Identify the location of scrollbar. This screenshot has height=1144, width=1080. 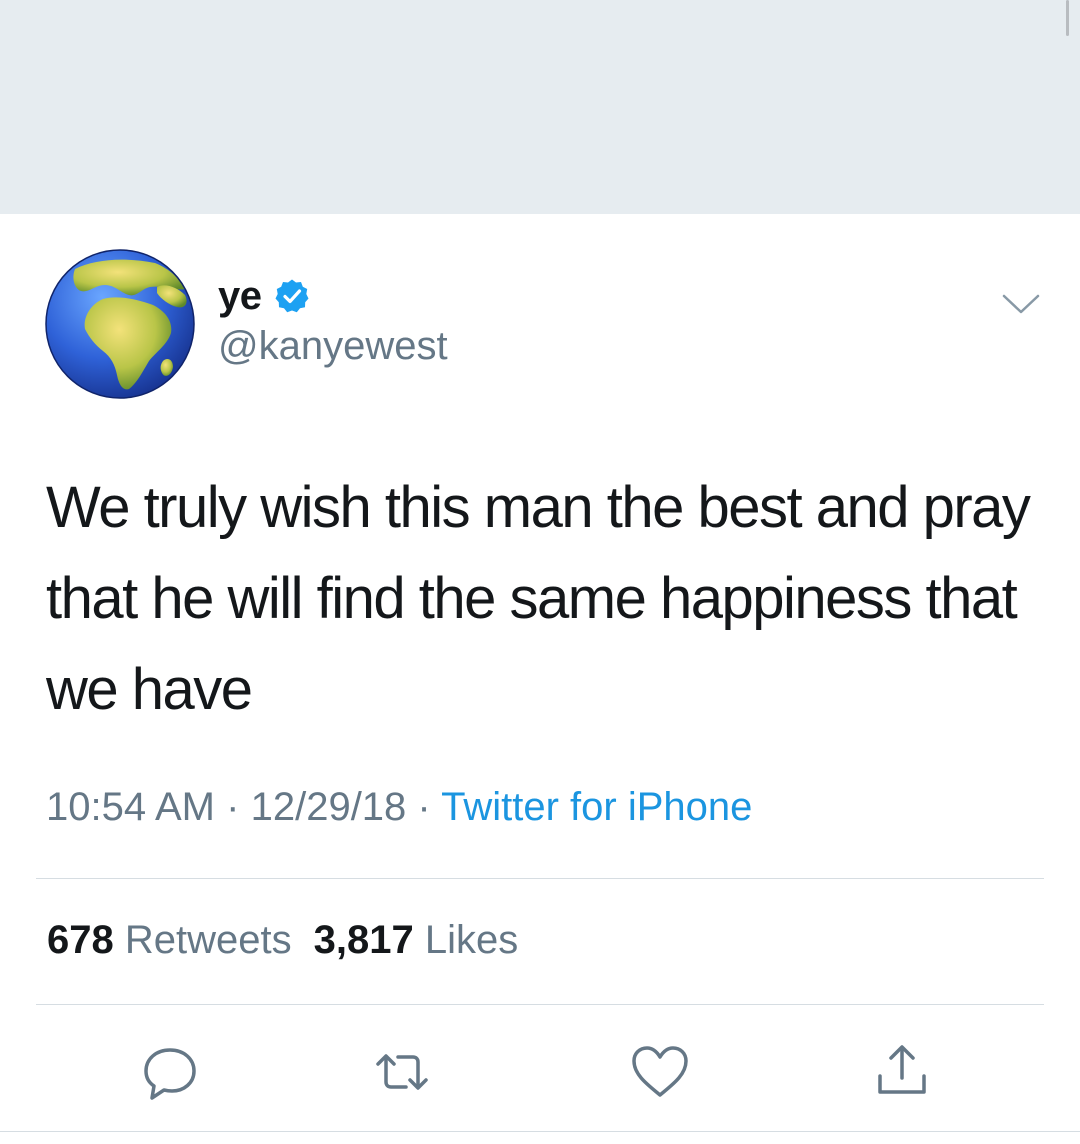
(1067, 18).